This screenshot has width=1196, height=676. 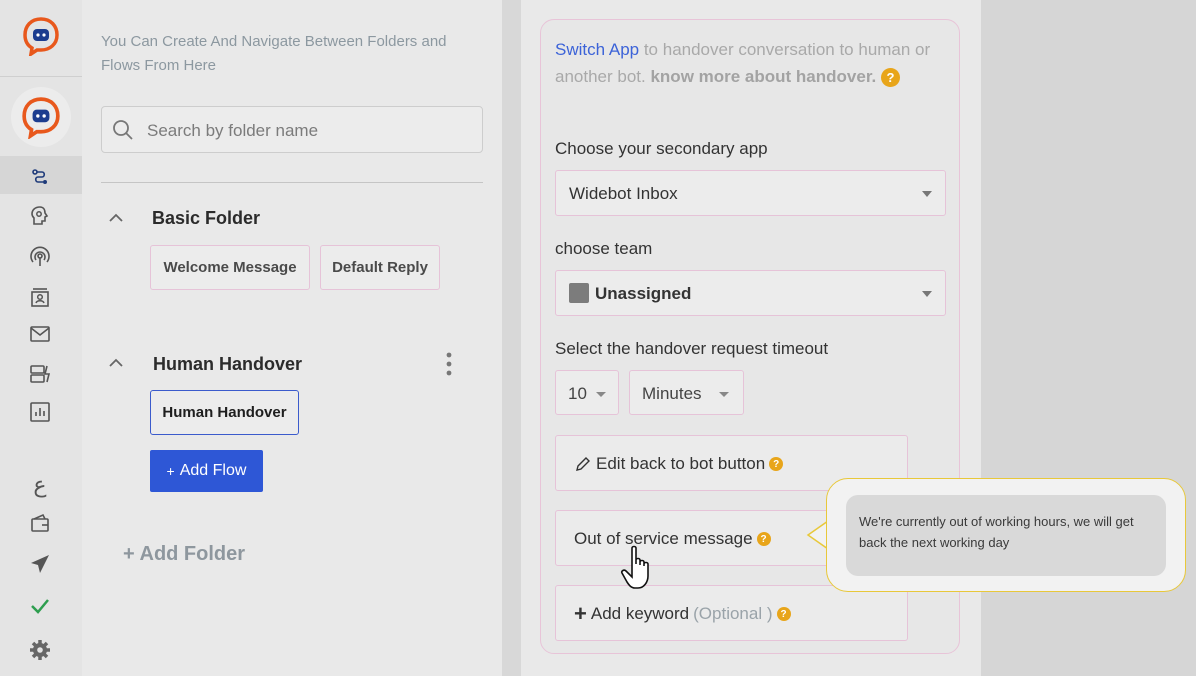 What do you see at coordinates (40, 485) in the screenshot?
I see `language-icon: ع` at bounding box center [40, 485].